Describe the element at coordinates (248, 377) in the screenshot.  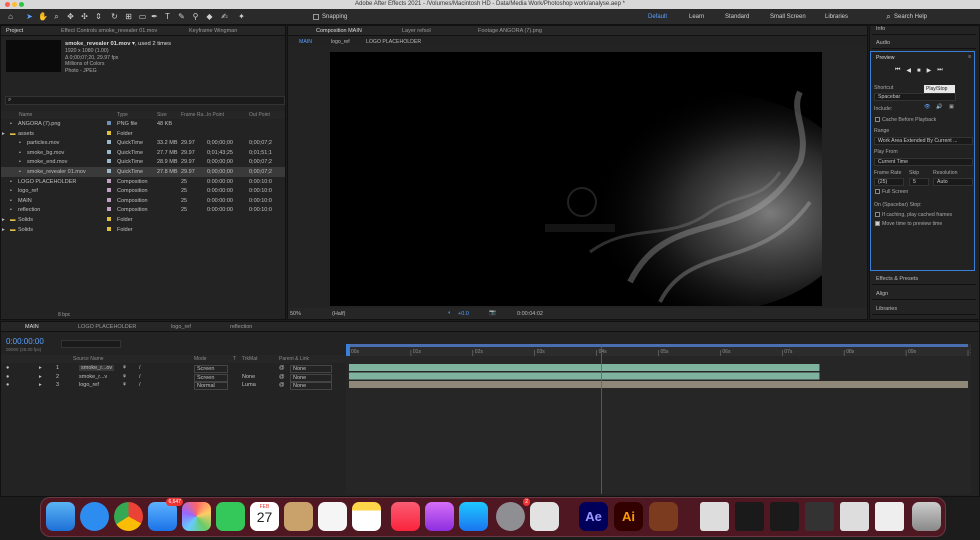
I see `trkmat-dropdown: None` at that location.